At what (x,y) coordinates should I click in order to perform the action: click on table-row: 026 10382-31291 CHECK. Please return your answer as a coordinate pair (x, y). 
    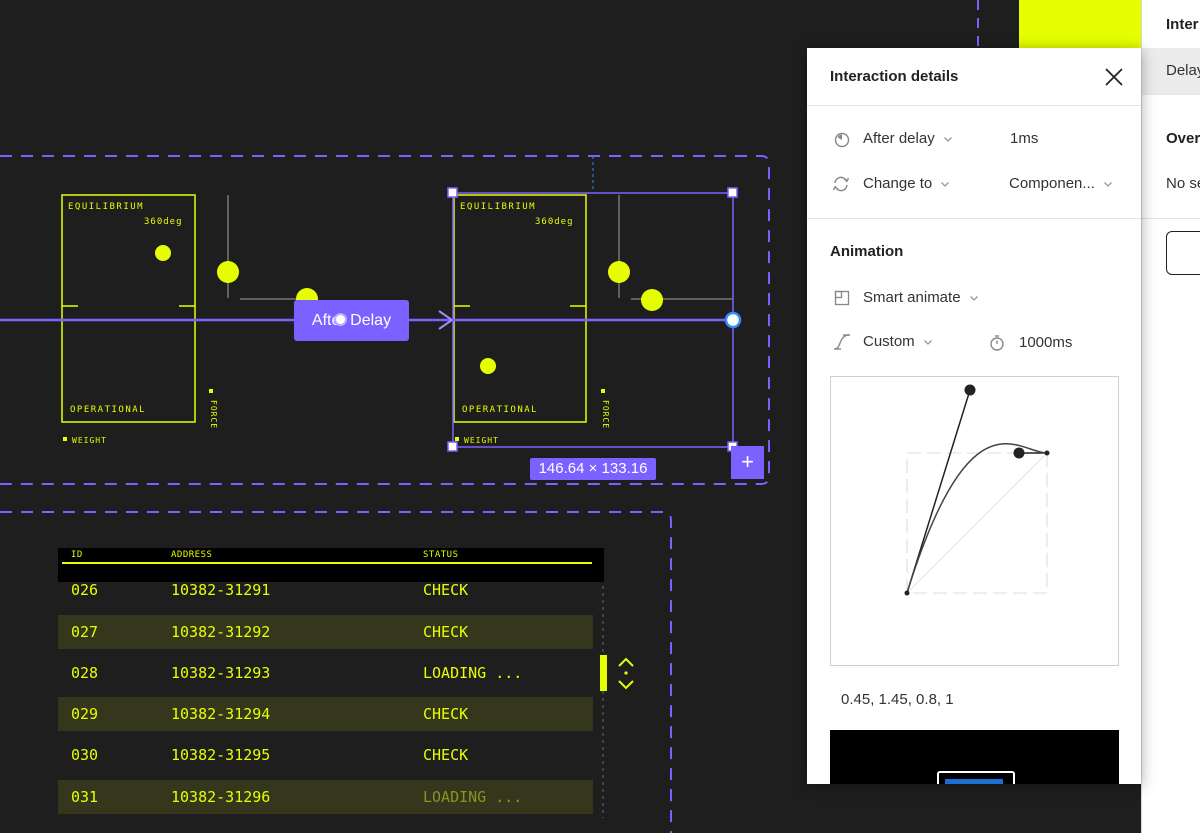
    Looking at the image, I should click on (325, 590).